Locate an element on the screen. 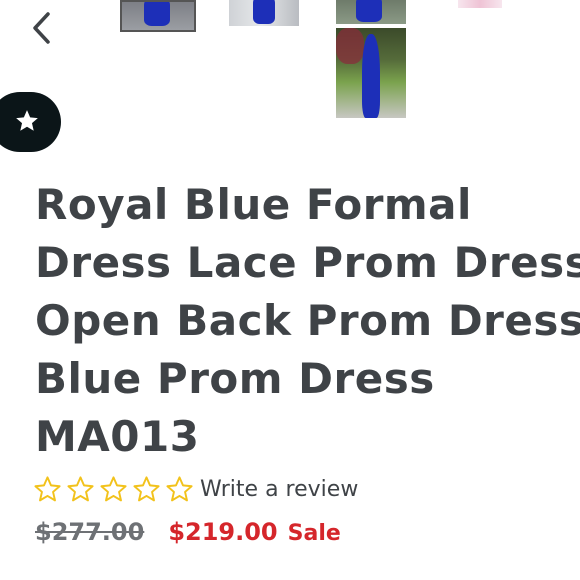 The width and height of the screenshot is (580, 580). star-icon is located at coordinates (27, 120).